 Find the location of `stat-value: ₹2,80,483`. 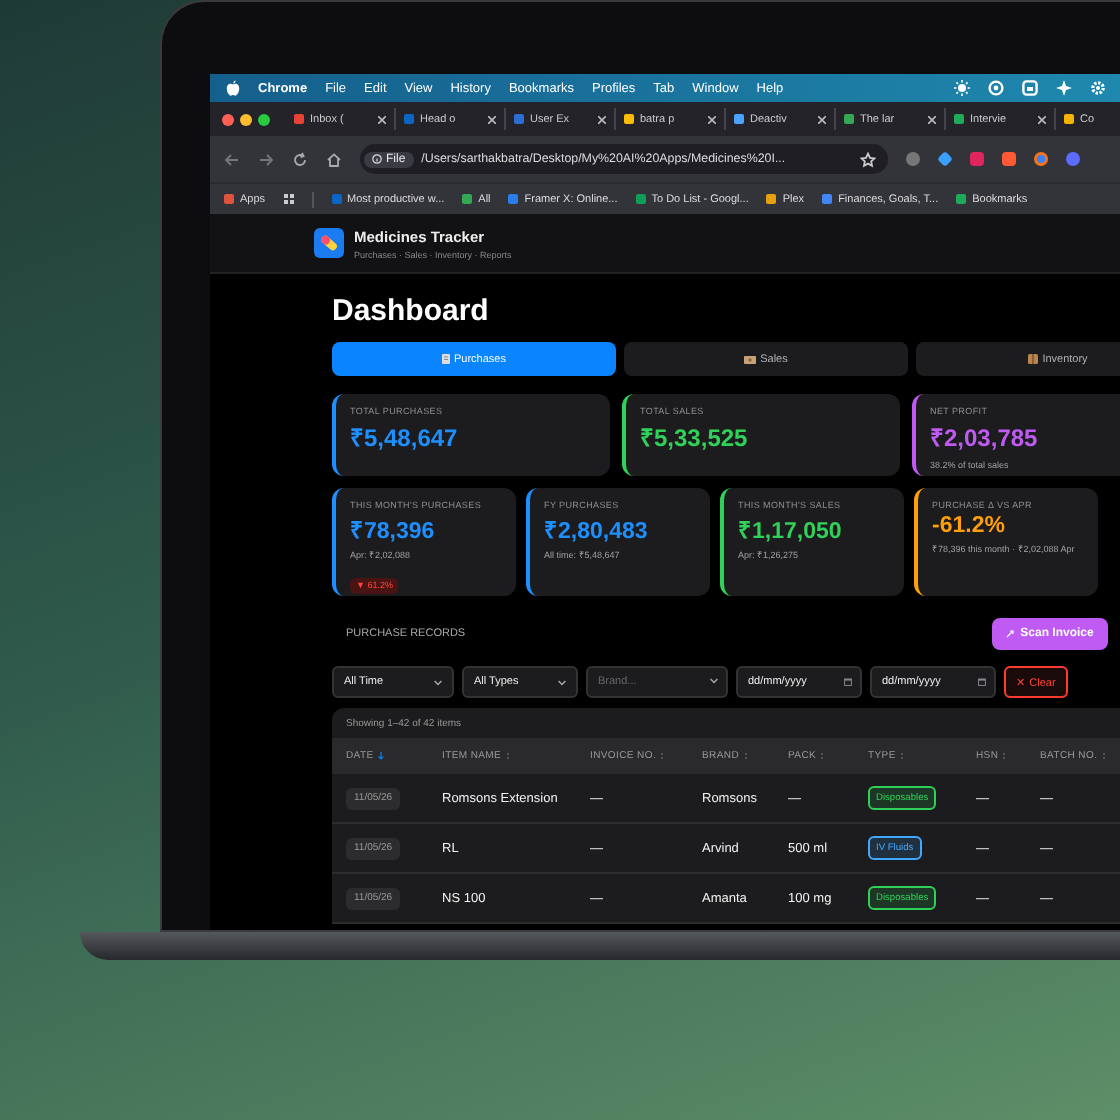

stat-value: ₹2,80,483 is located at coordinates (597, 531).